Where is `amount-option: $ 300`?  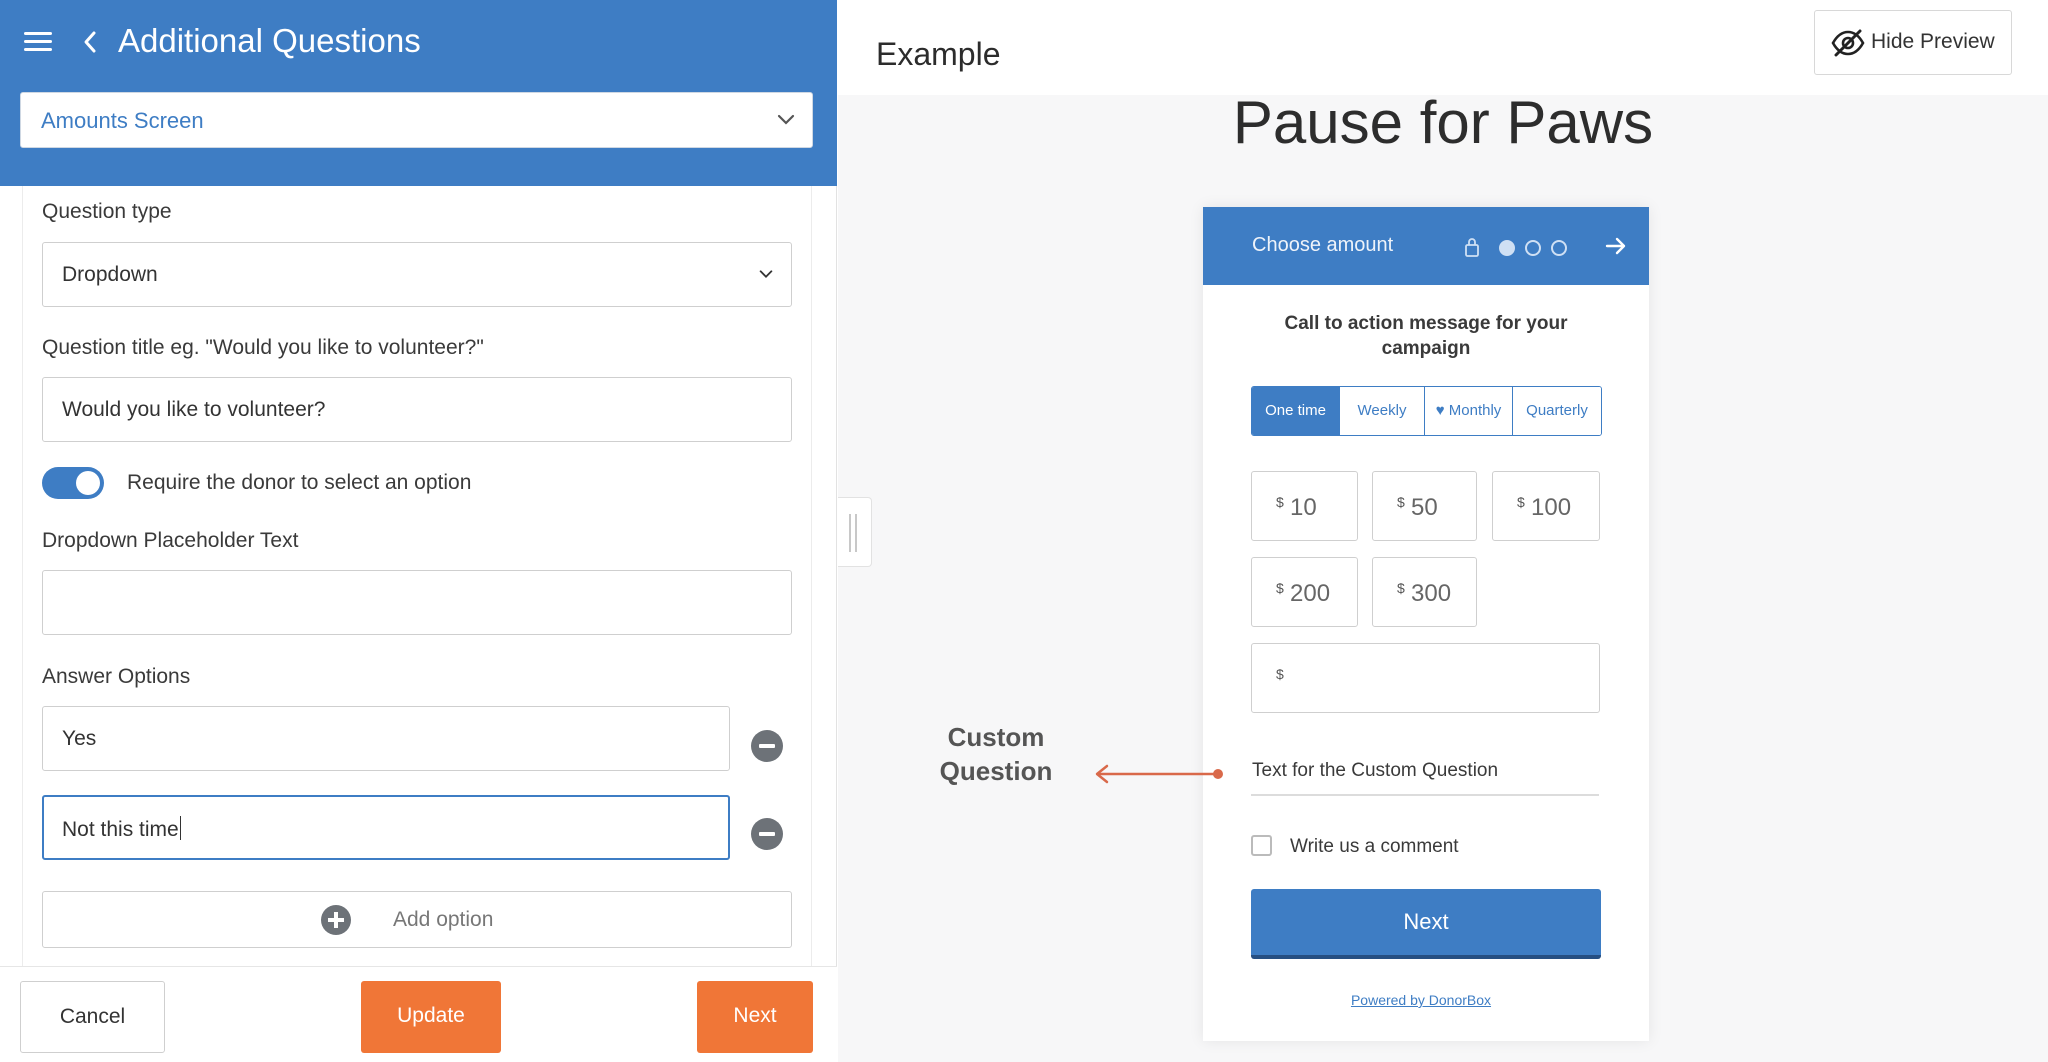 amount-option: $ 300 is located at coordinates (1424, 592).